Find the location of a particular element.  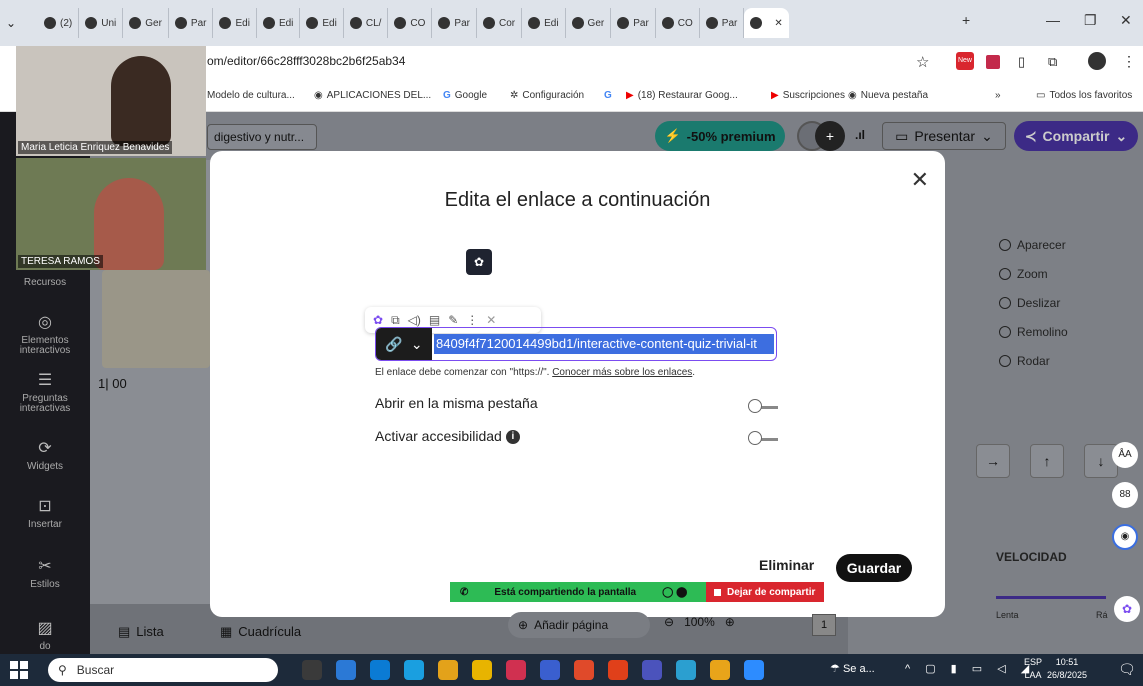

extension-icon is located at coordinates (993, 62).